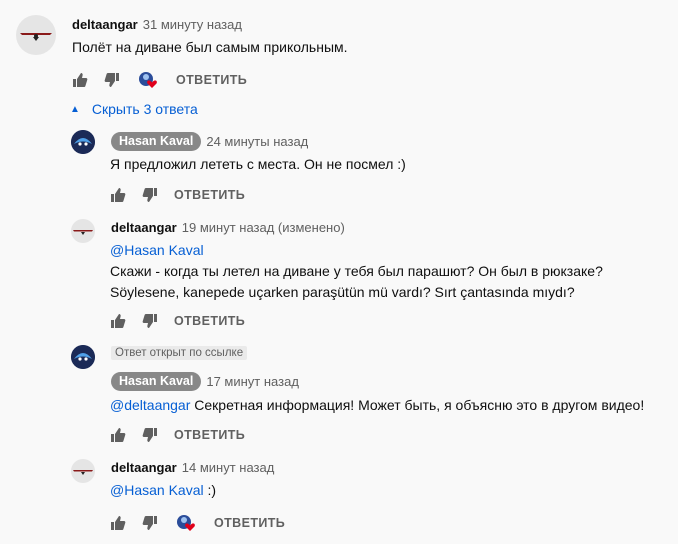 The height and width of the screenshot is (544, 678). I want to click on comment-time: 31 минуту назад, so click(192, 24).